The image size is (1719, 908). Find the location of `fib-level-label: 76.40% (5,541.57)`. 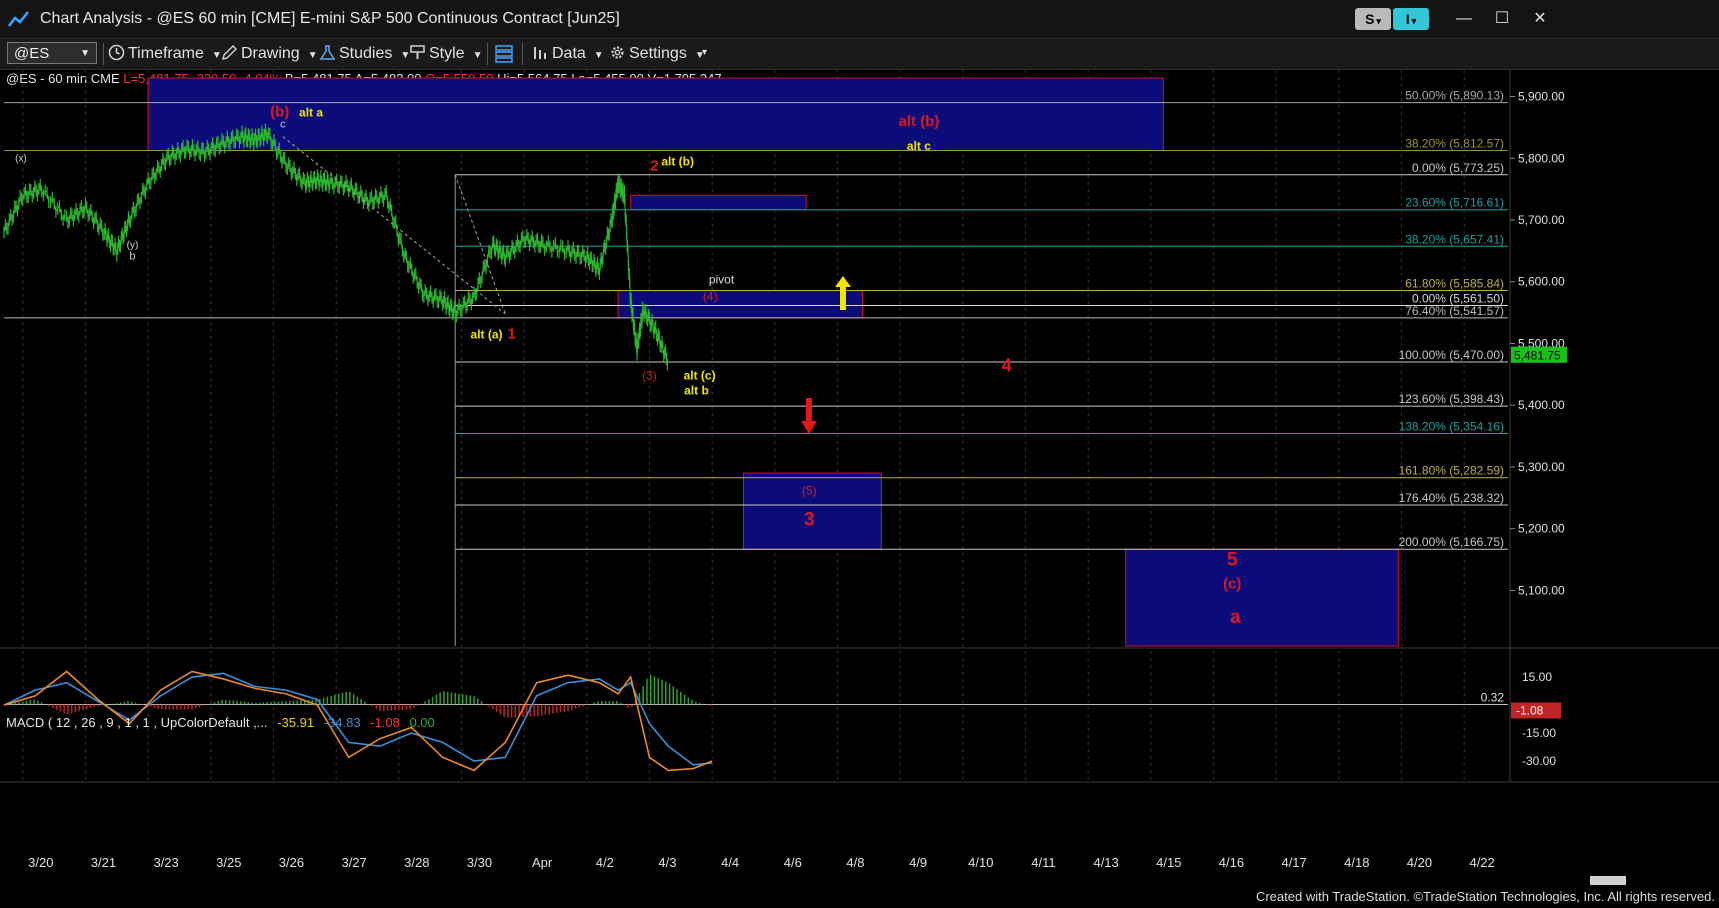

fib-level-label: 76.40% (5,541.57) is located at coordinates (1454, 311).